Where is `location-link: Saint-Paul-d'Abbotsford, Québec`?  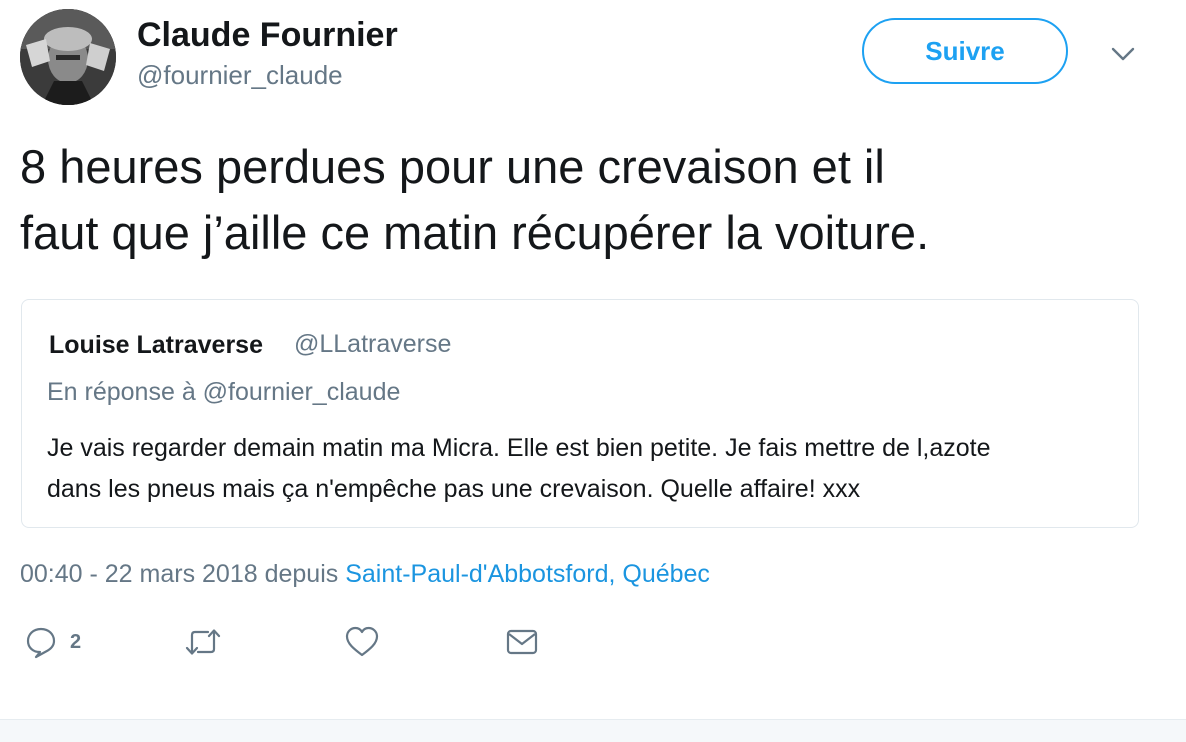 location-link: Saint-Paul-d'Abbotsford, Québec is located at coordinates (527, 574).